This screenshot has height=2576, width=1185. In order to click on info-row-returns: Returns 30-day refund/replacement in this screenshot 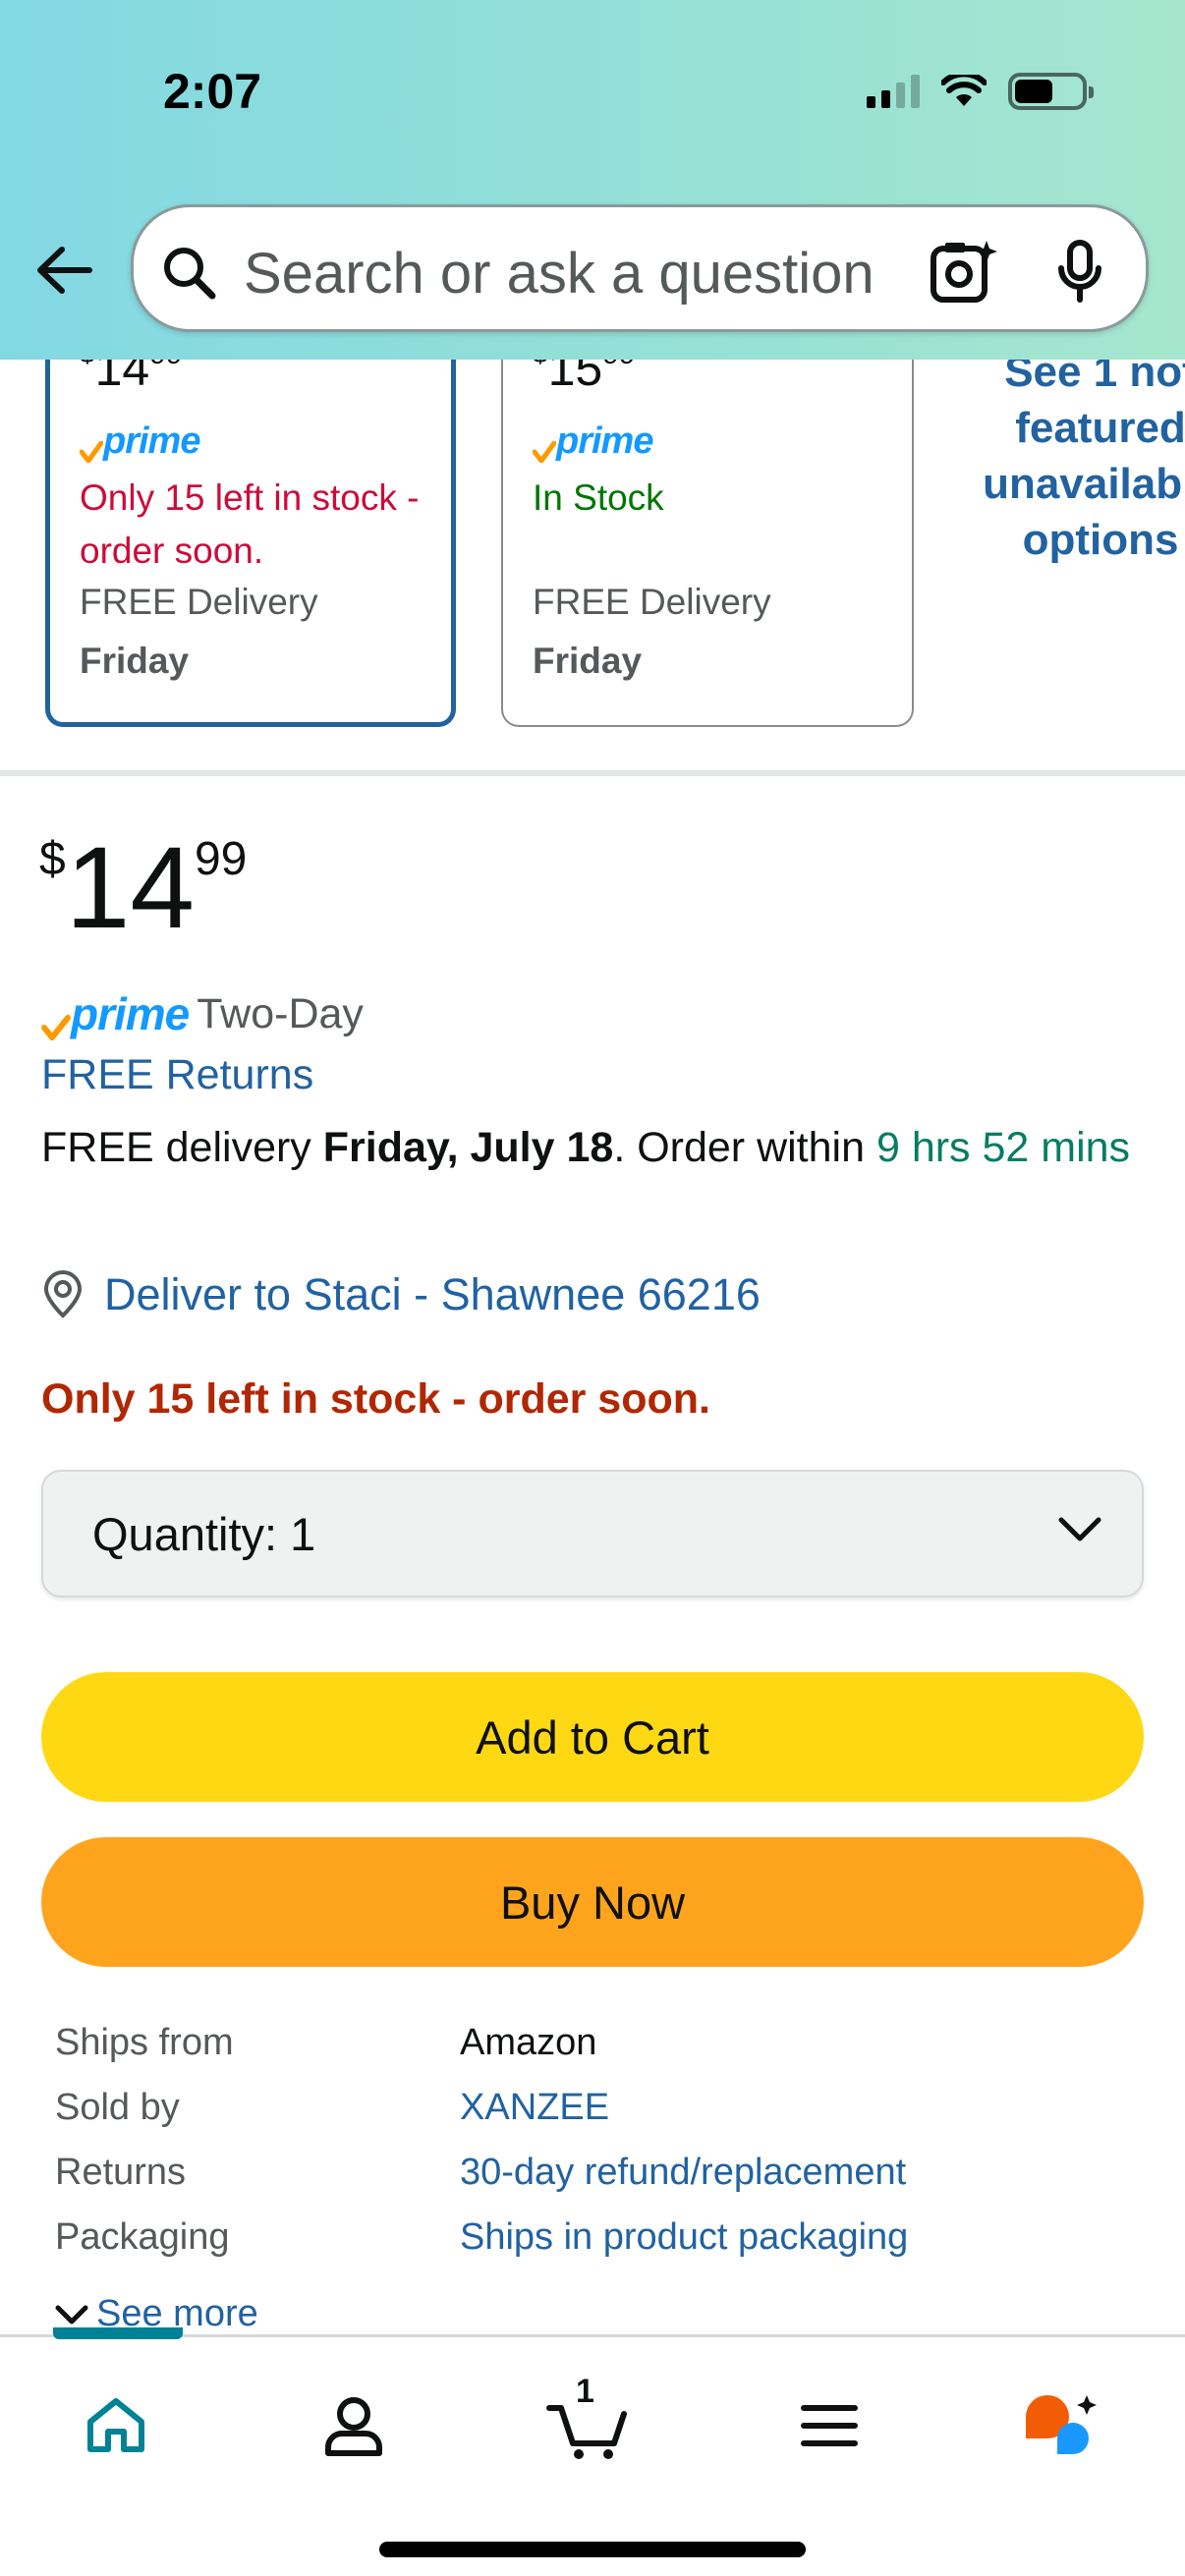, I will do `click(481, 2173)`.